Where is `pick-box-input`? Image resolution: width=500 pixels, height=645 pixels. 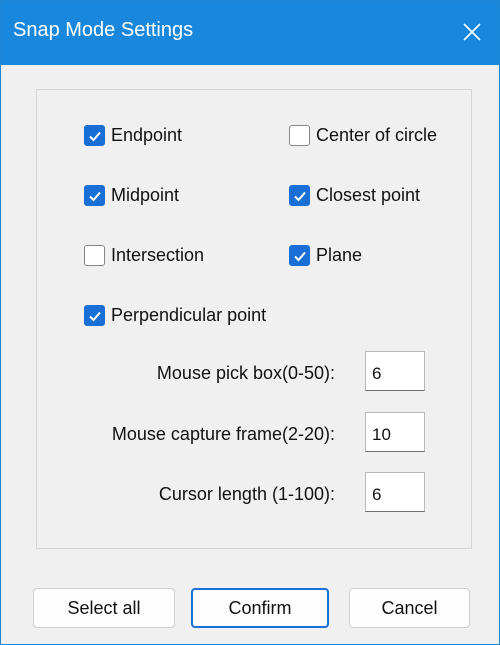
pick-box-input is located at coordinates (395, 371).